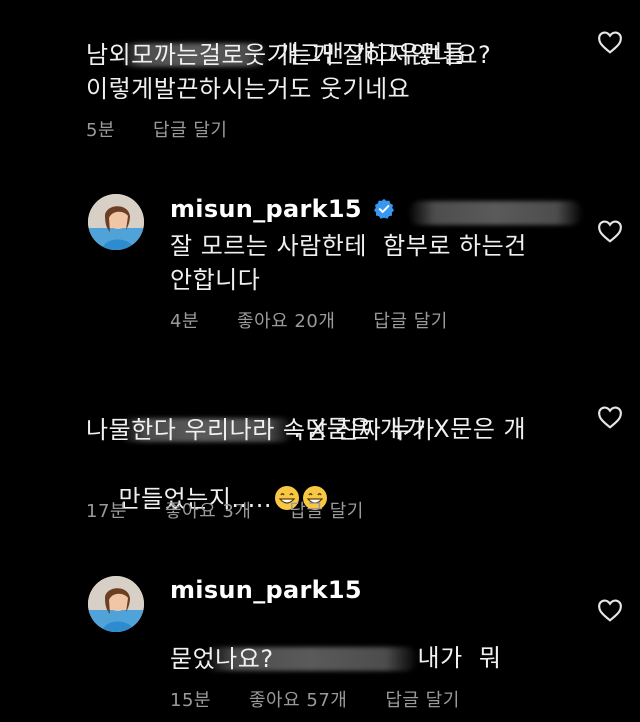 The height and width of the screenshot is (722, 640). I want to click on comment-text-line2: 묻었나요?, so click(222, 659).